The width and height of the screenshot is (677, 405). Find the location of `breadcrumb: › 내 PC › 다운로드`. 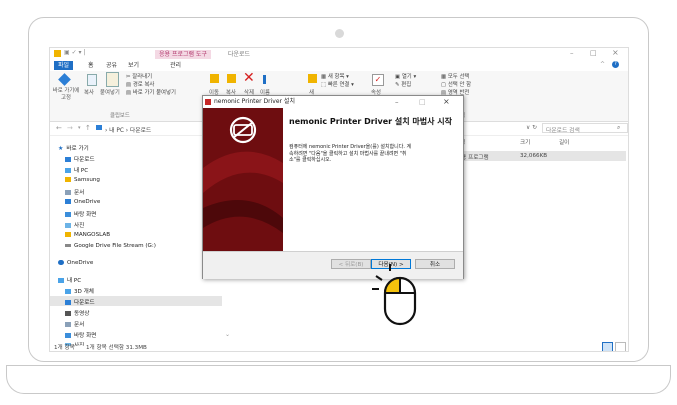

breadcrumb: › 내 PC › 다운로드 is located at coordinates (128, 129).